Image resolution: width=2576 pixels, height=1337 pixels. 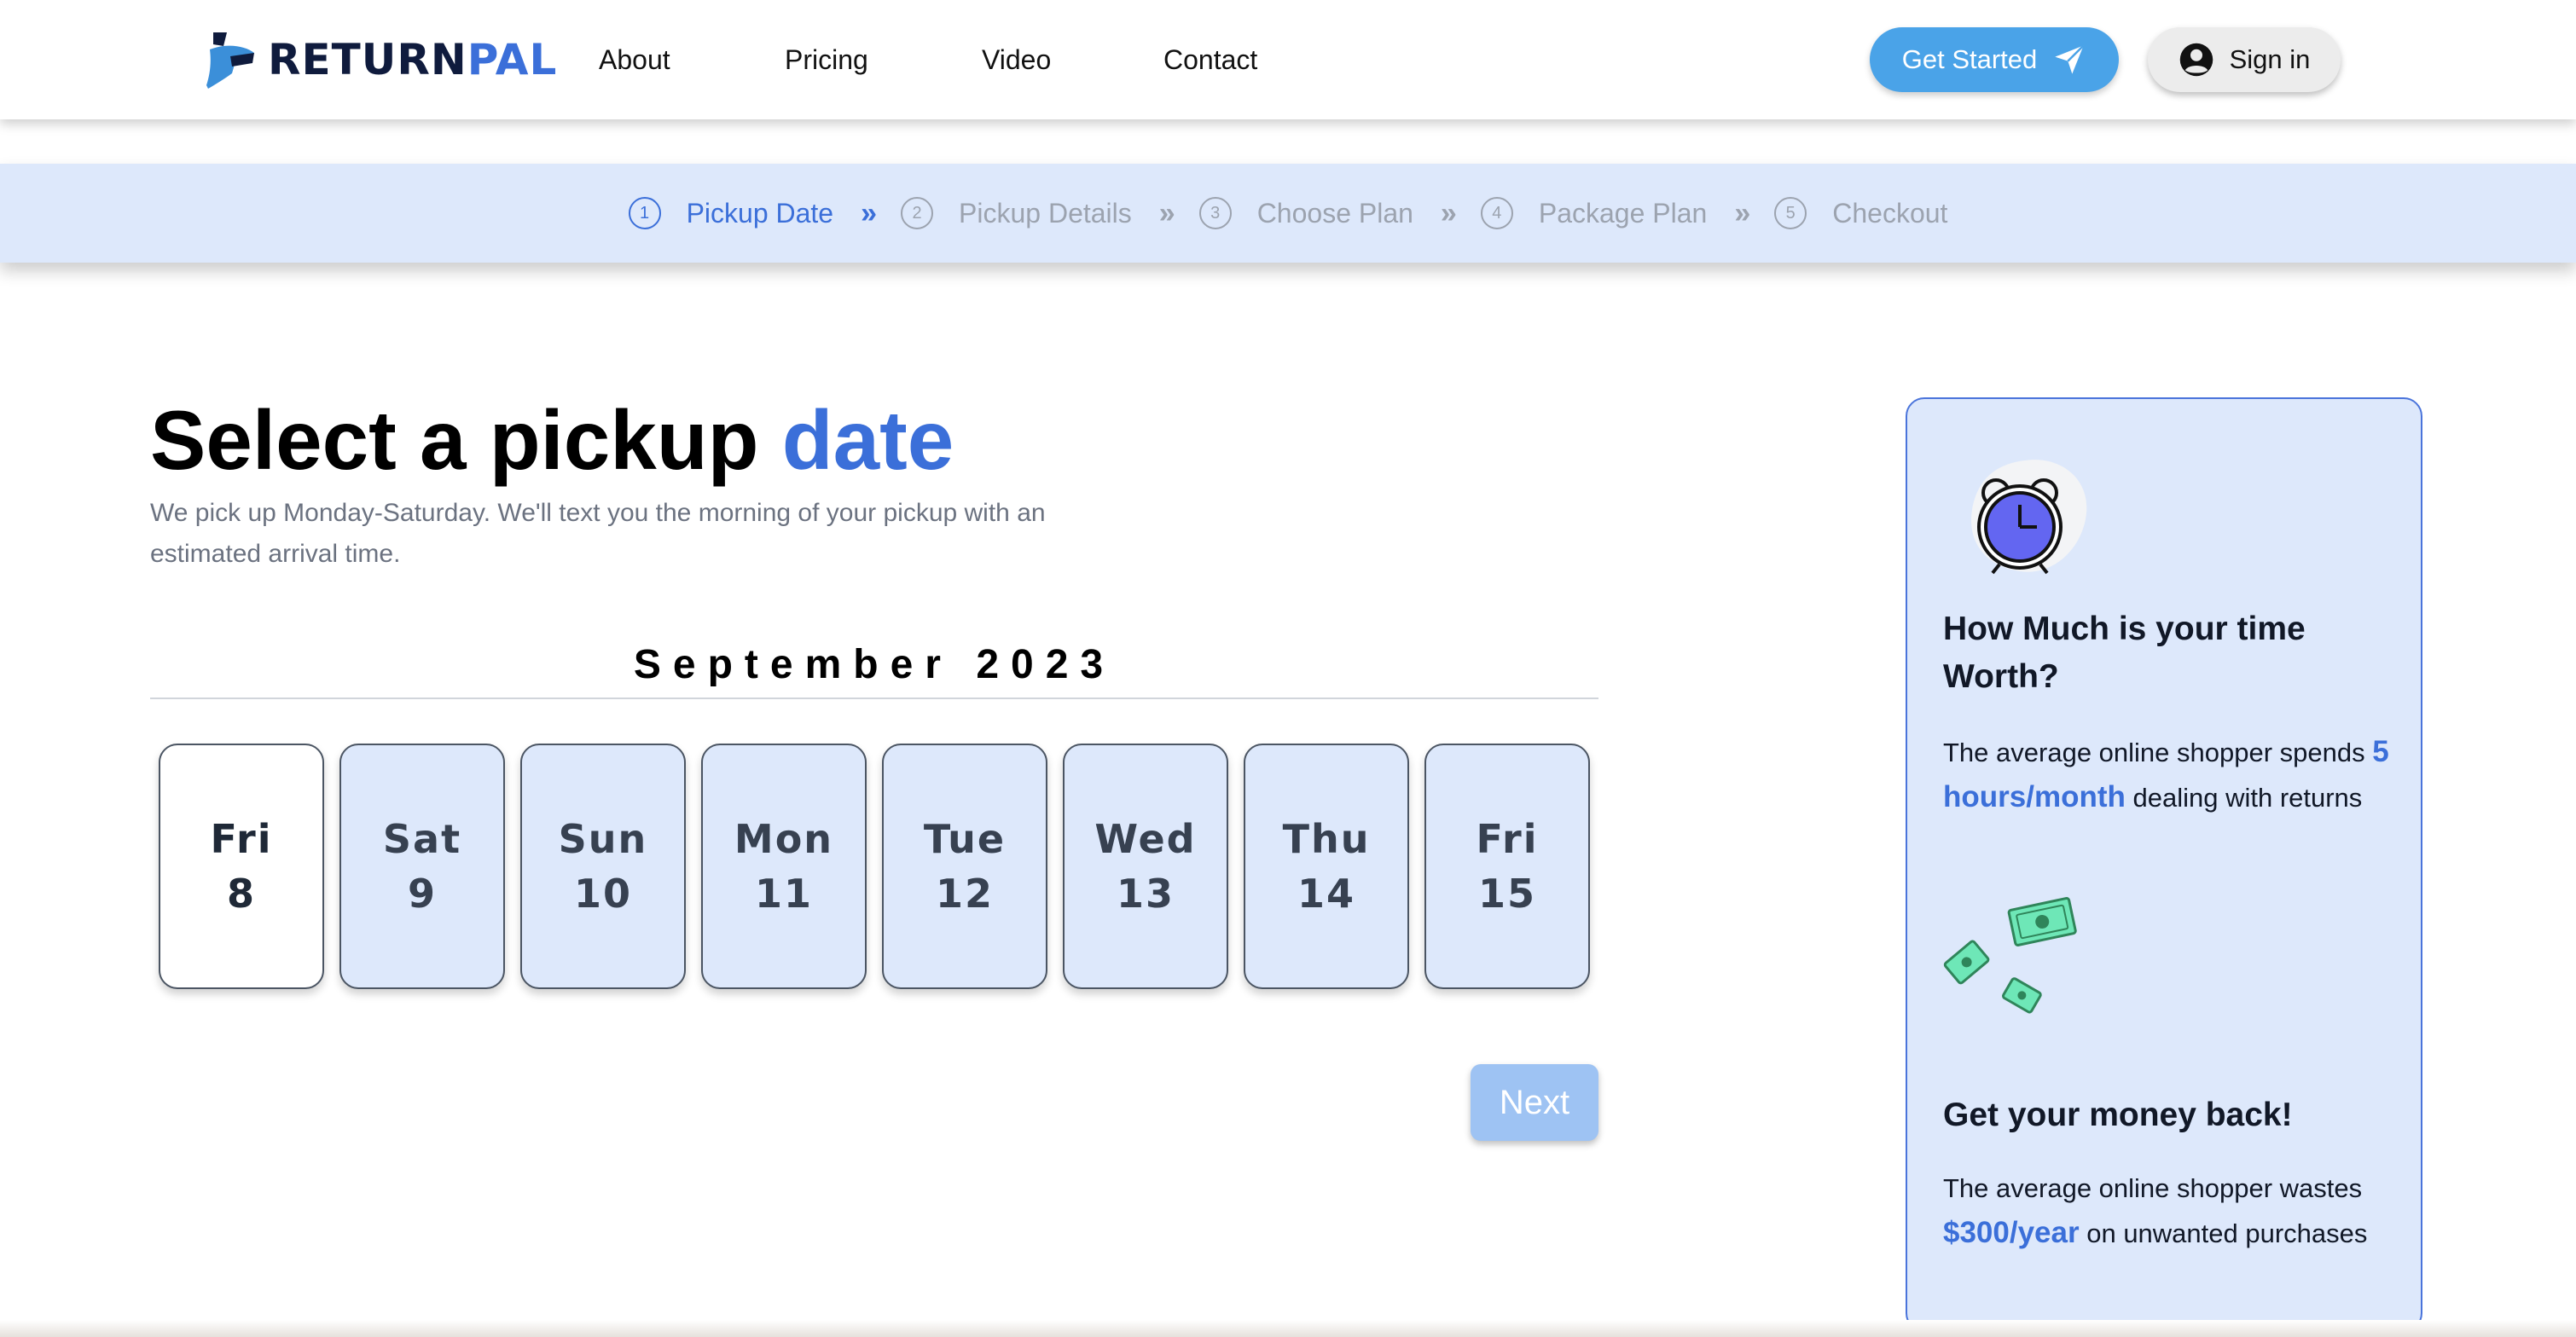 What do you see at coordinates (1145, 894) in the screenshot?
I see `date-day: 13` at bounding box center [1145, 894].